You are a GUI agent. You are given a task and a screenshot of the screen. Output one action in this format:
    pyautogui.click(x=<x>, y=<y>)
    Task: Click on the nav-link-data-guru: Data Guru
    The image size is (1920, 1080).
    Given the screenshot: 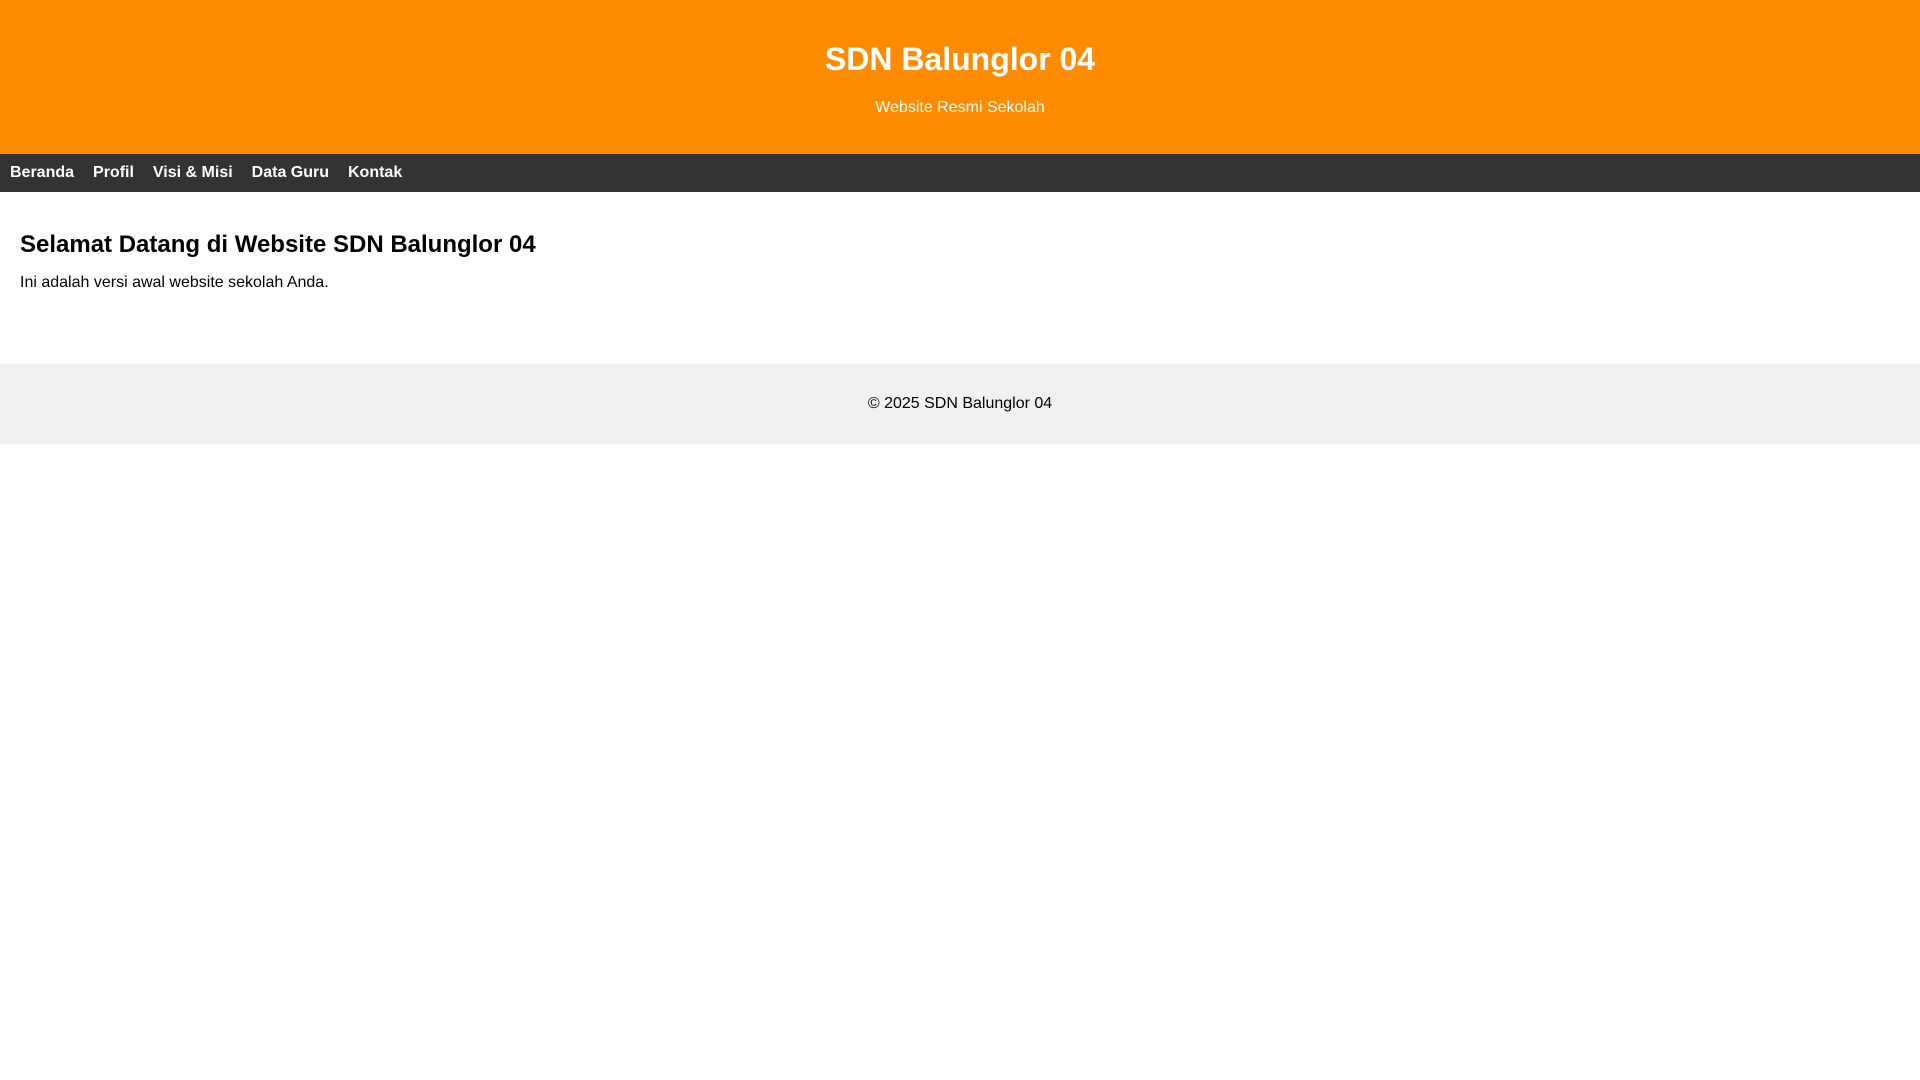 What is the action you would take?
    pyautogui.click(x=290, y=173)
    